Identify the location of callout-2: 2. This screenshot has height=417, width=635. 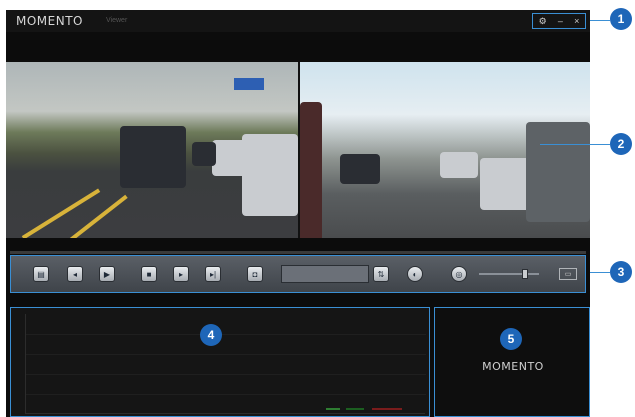
(621, 144).